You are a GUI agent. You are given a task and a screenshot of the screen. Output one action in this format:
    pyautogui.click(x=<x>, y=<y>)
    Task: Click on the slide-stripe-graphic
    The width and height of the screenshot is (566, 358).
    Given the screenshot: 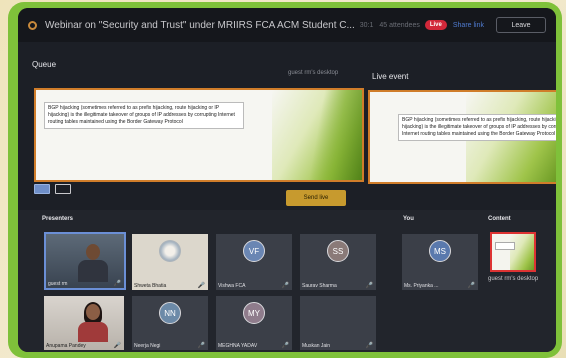 What is the action you would take?
    pyautogui.click(x=332, y=135)
    